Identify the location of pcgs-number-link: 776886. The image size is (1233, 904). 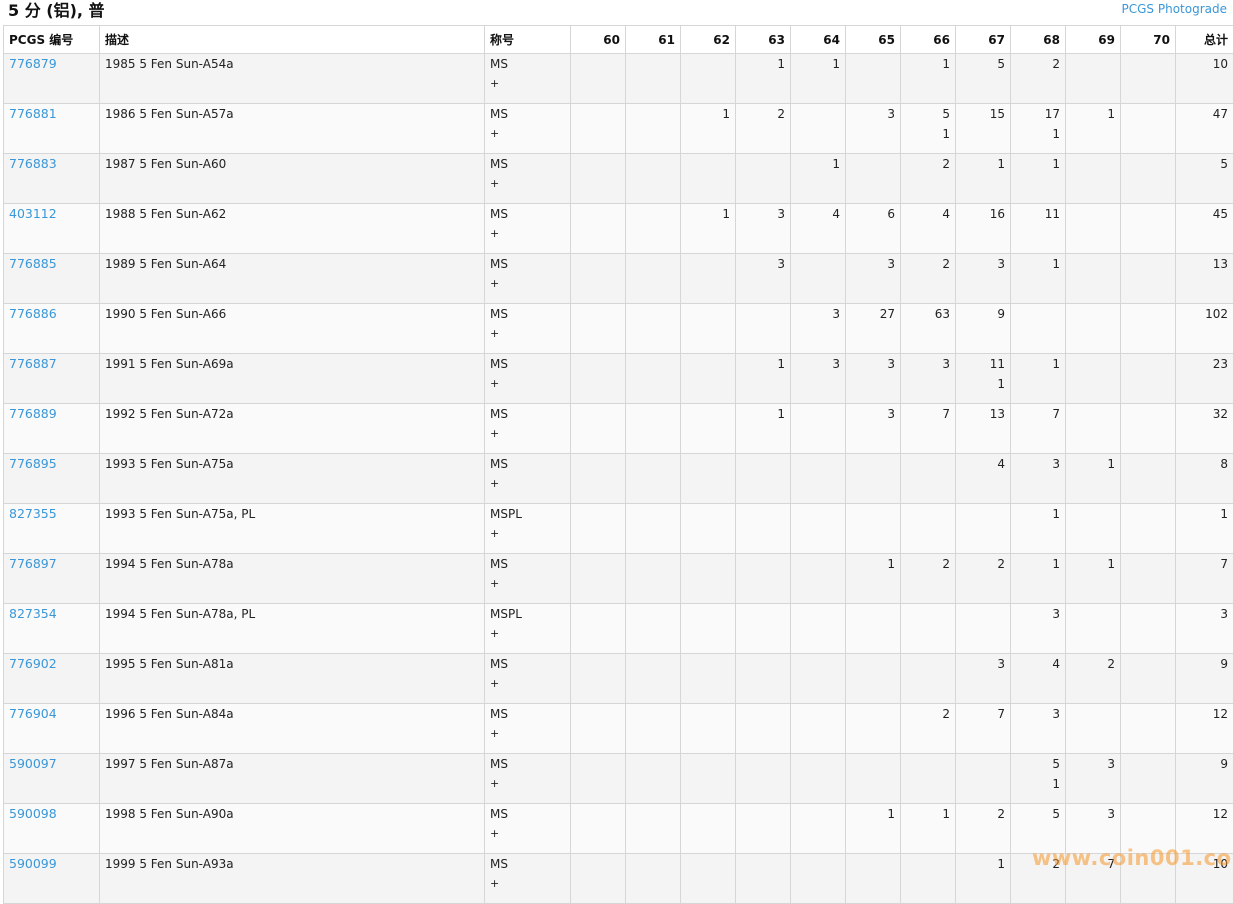
(33, 313).